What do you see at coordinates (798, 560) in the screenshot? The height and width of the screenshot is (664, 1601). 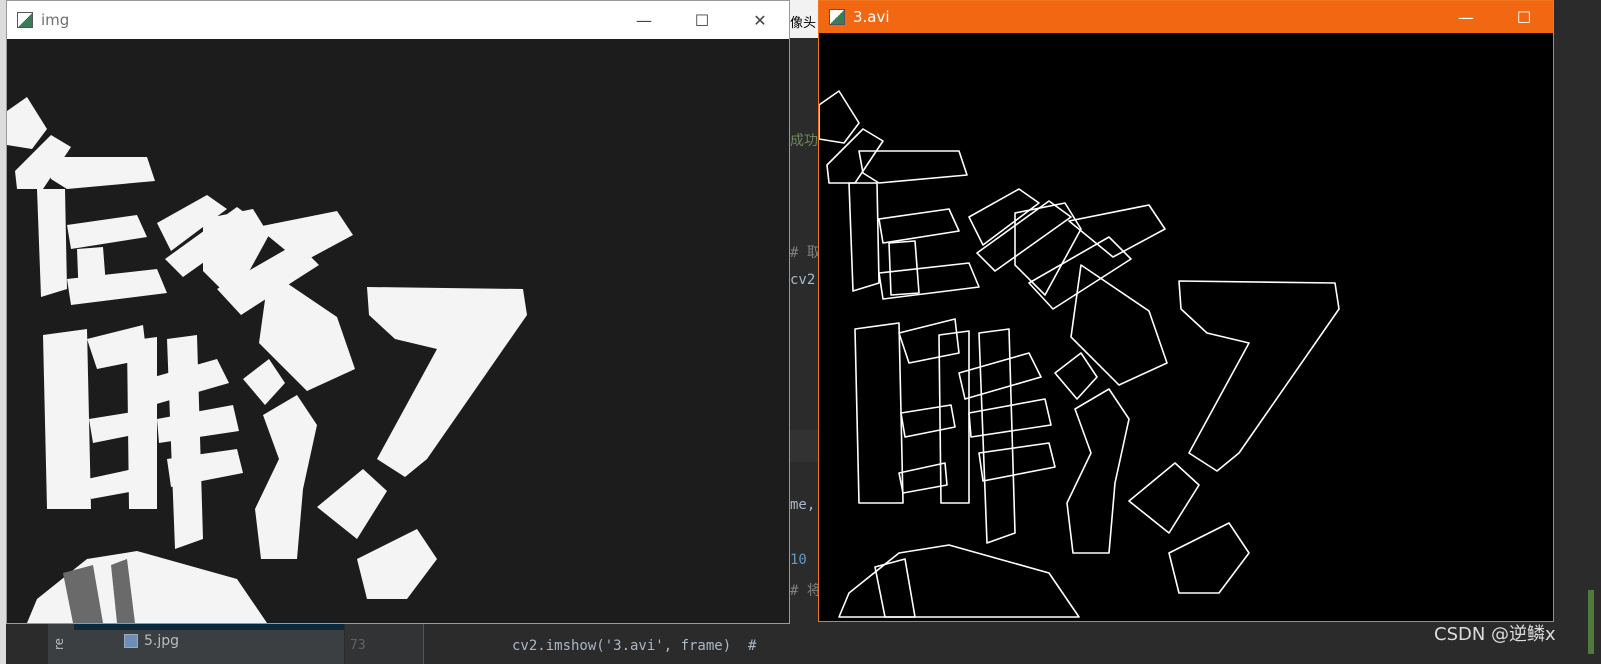 I see `code-fragment-number: 10` at bounding box center [798, 560].